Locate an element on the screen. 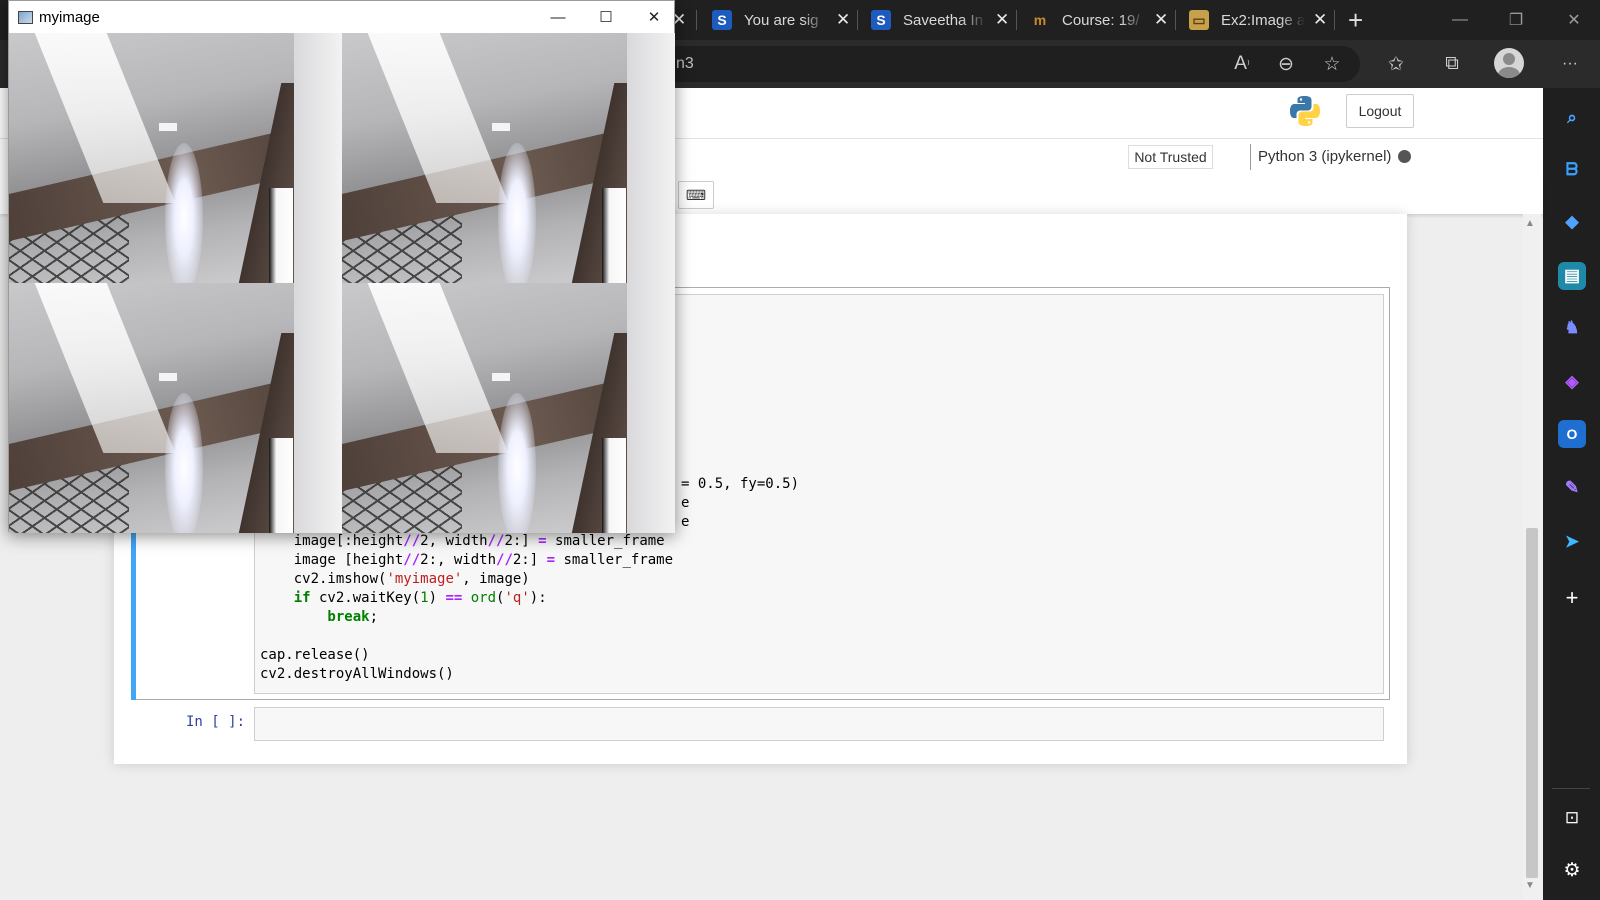 The image size is (1600, 900). tab-ex2-image: ▭ Ex2:Image a ✕ is located at coordinates (1258, 20).